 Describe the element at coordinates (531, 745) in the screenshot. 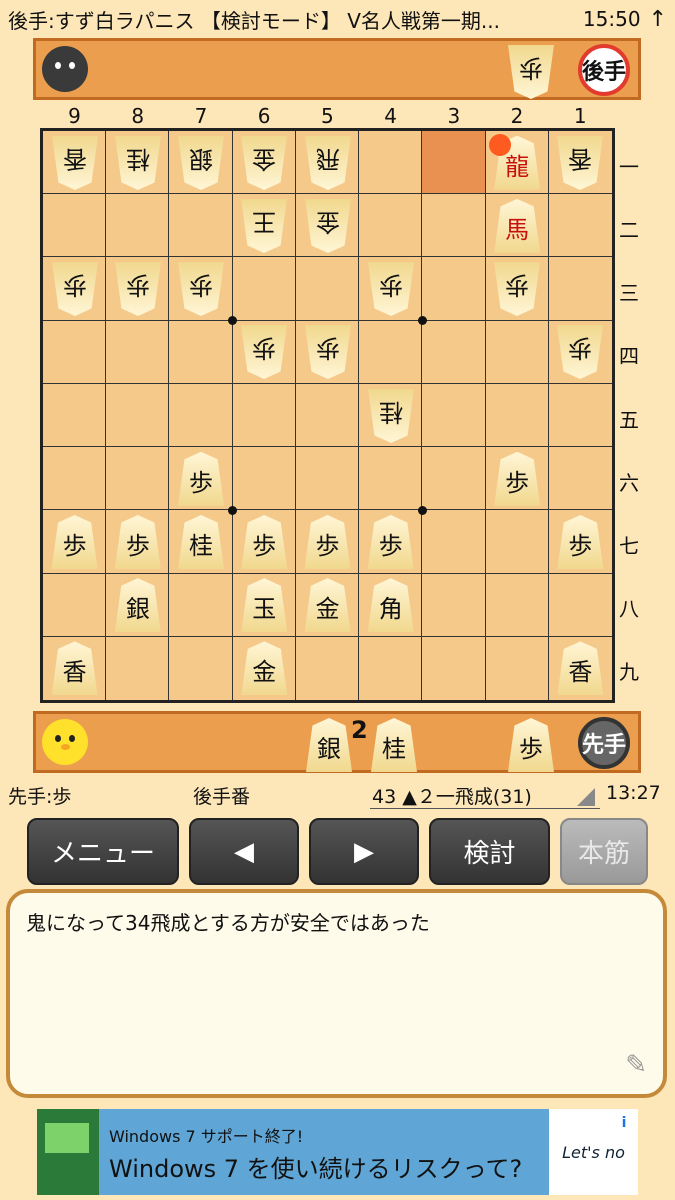

I see `sente-hand-piece-pawn: 歩` at that location.